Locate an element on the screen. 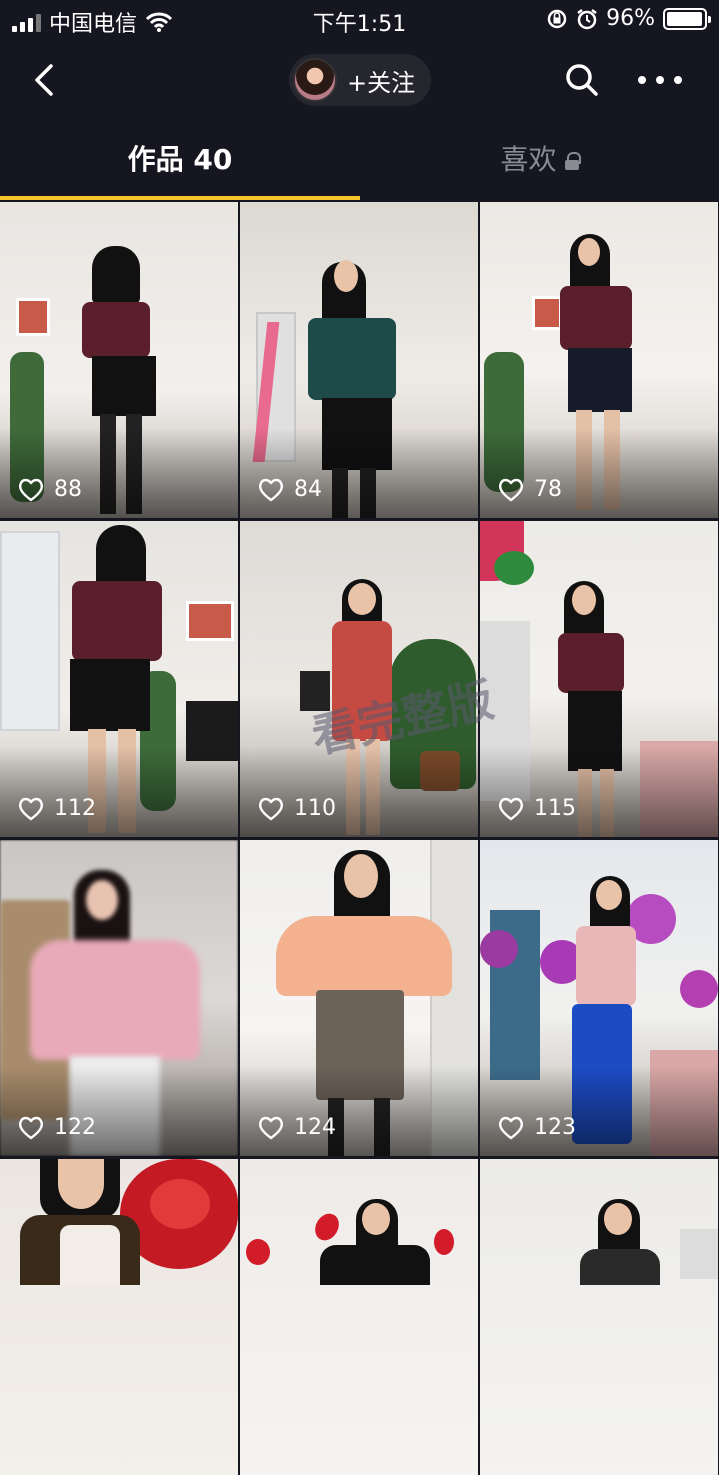  tab-works: 作品 40 is located at coordinates (180, 160).